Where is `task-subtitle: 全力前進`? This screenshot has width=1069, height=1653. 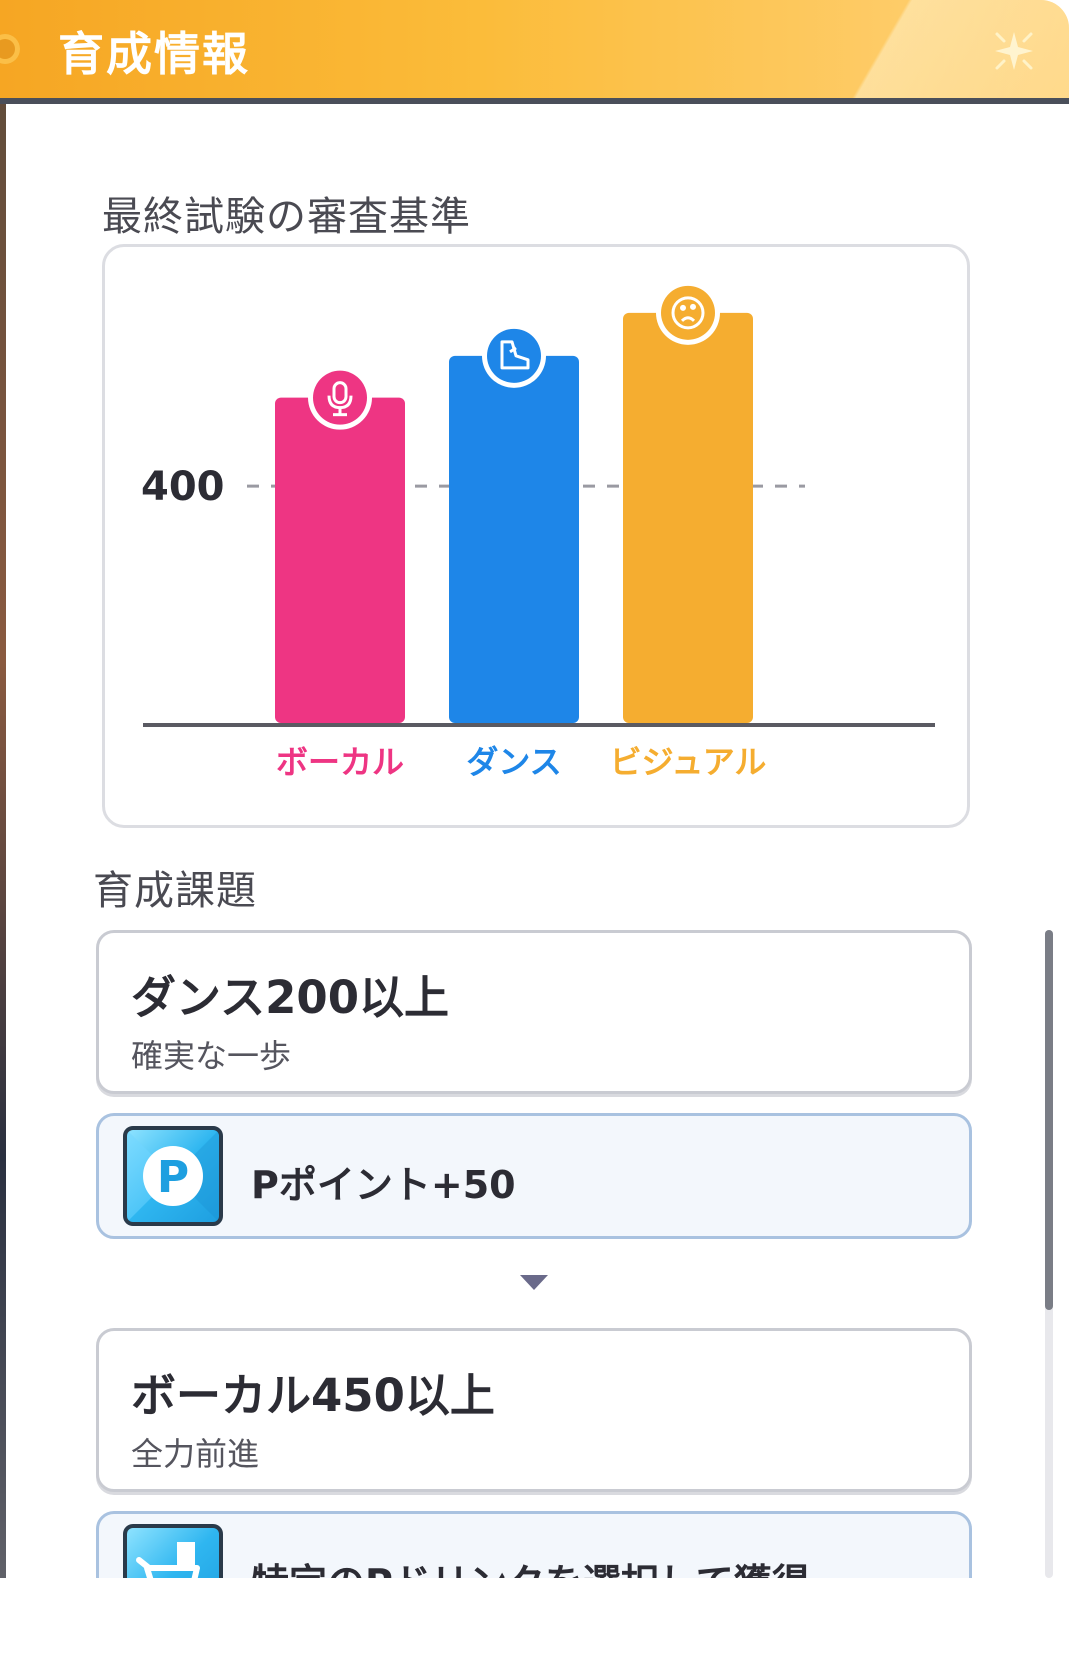 task-subtitle: 全力前進 is located at coordinates (195, 1454).